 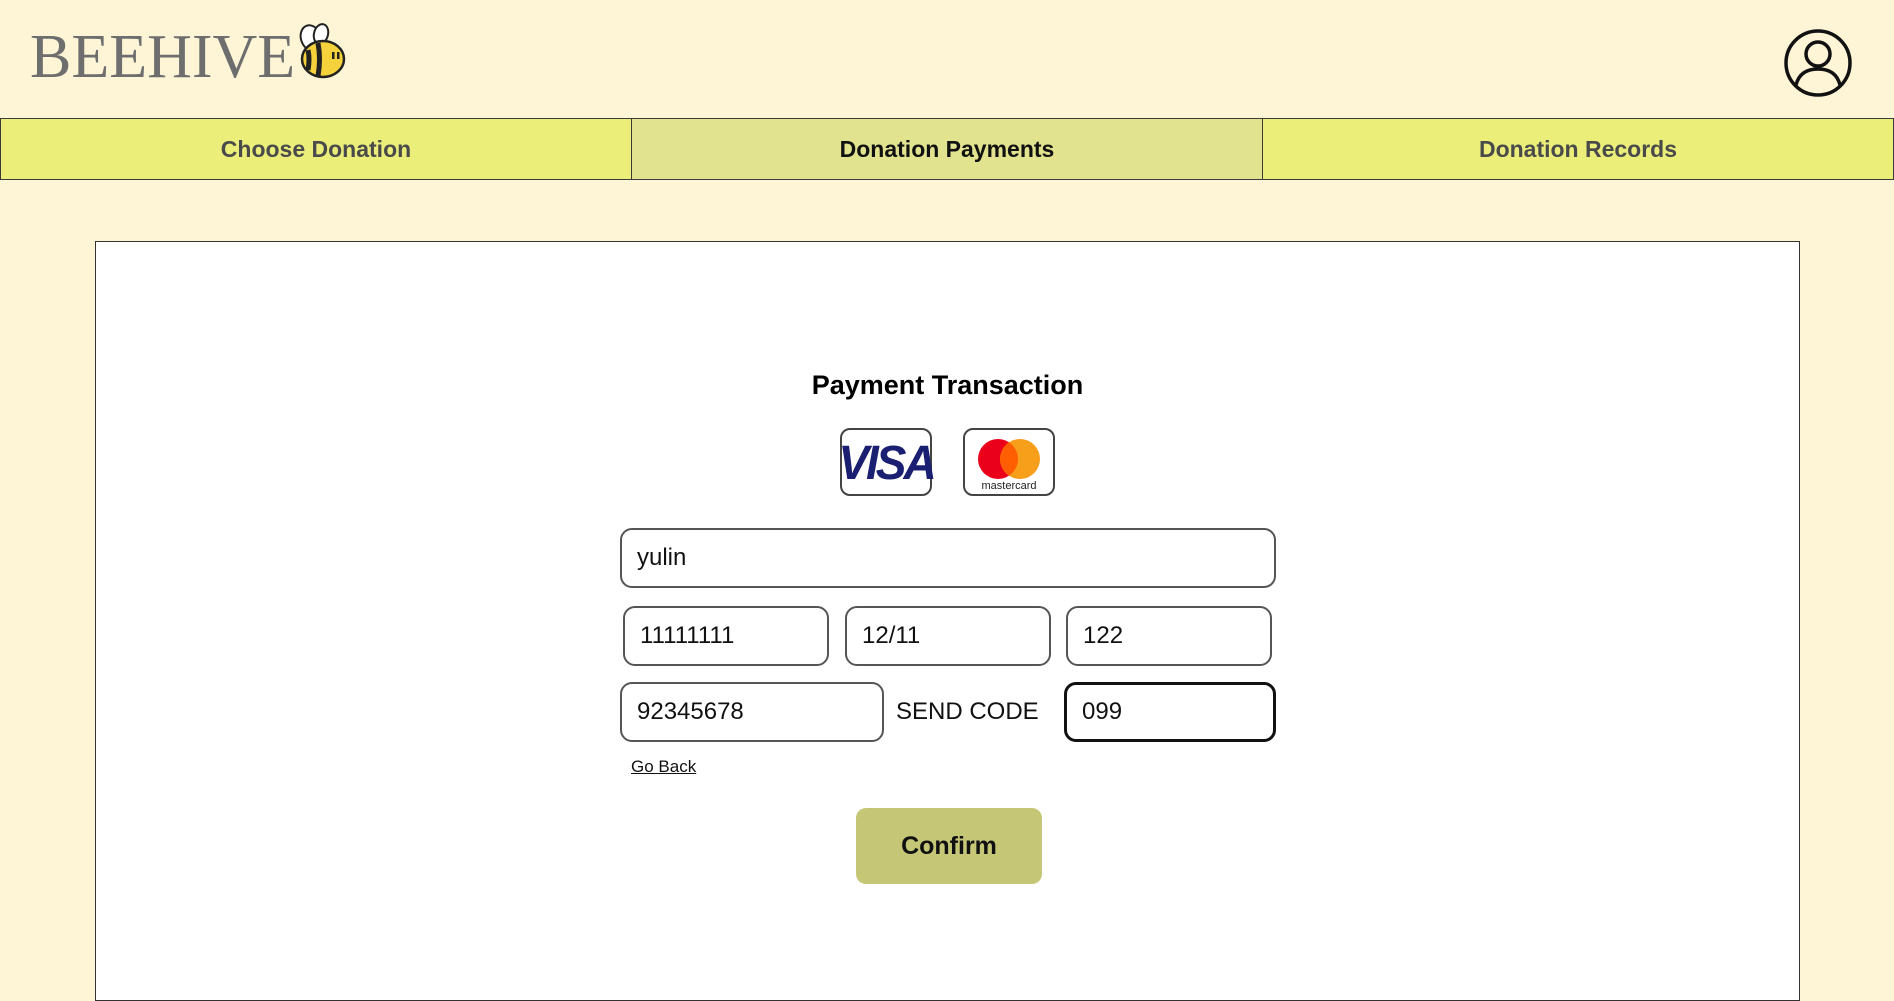 What do you see at coordinates (948, 636) in the screenshot?
I see `expiry-date-input` at bounding box center [948, 636].